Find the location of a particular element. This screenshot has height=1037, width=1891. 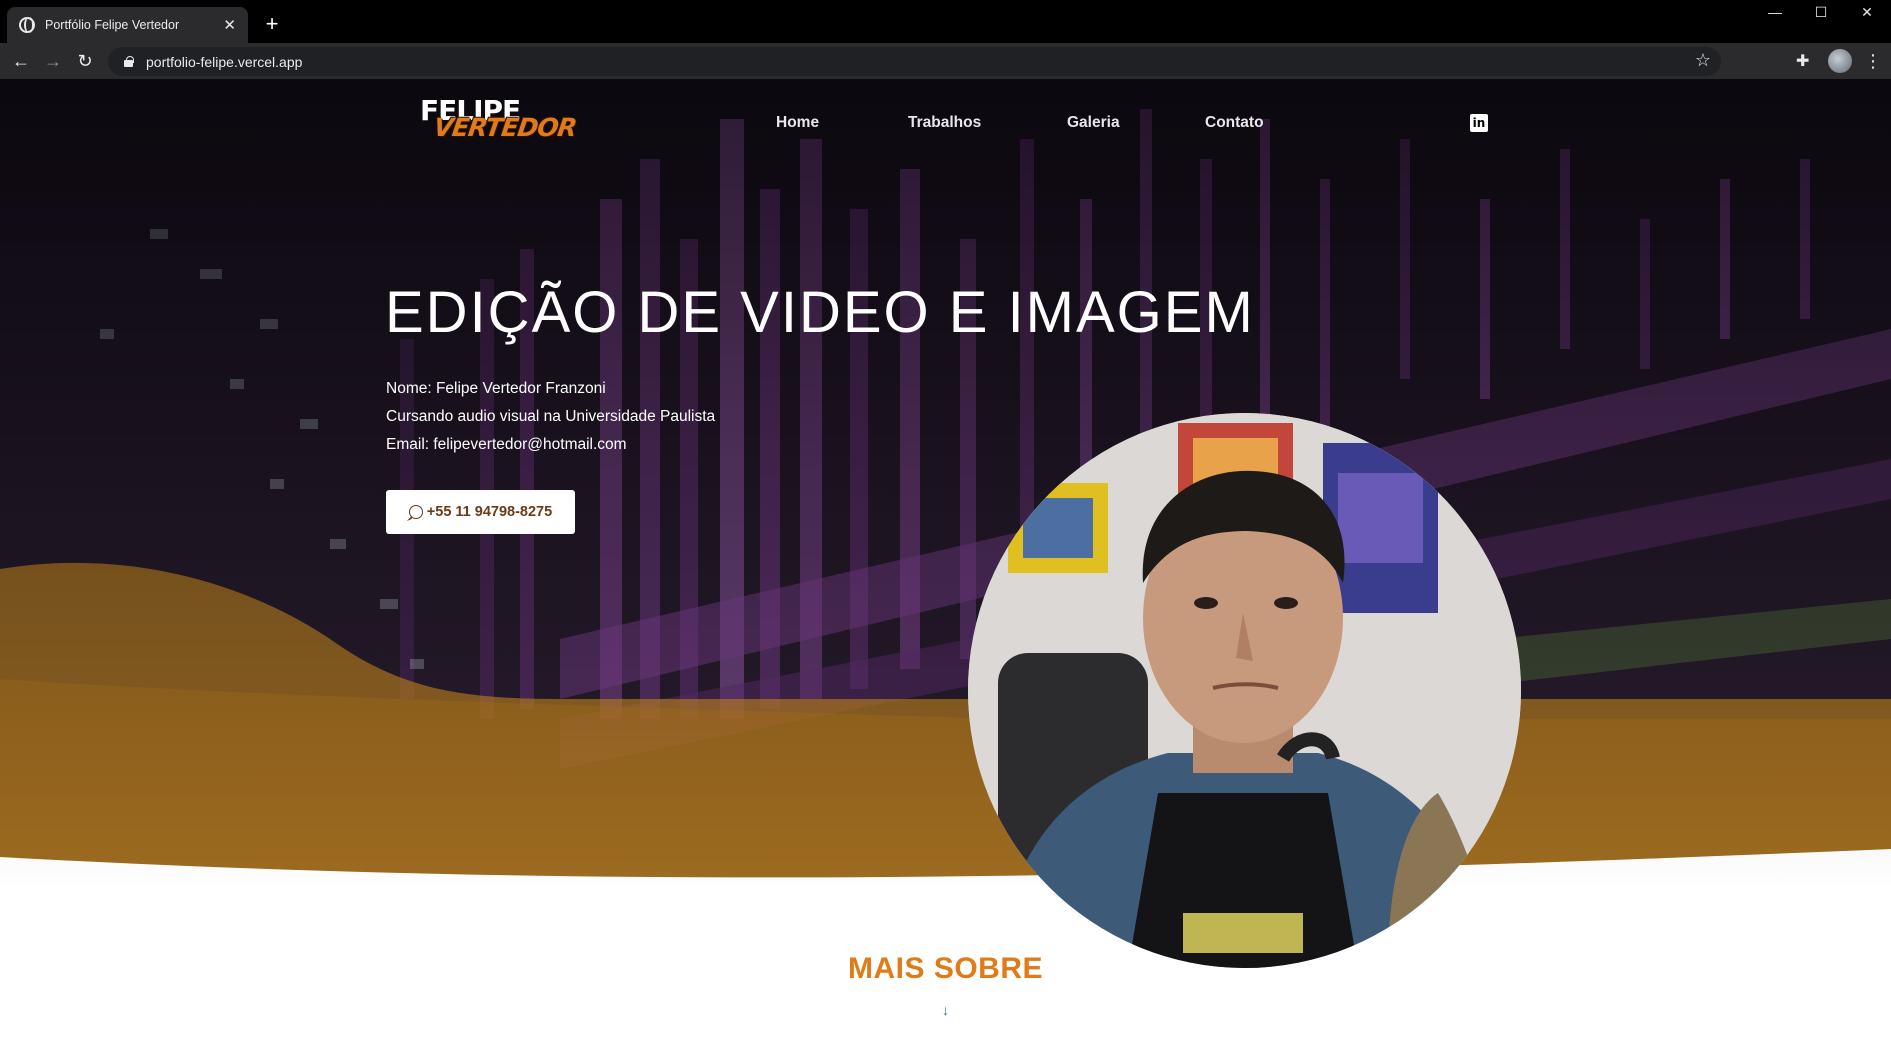

nav-galeria: Galeria is located at coordinates (1093, 123).